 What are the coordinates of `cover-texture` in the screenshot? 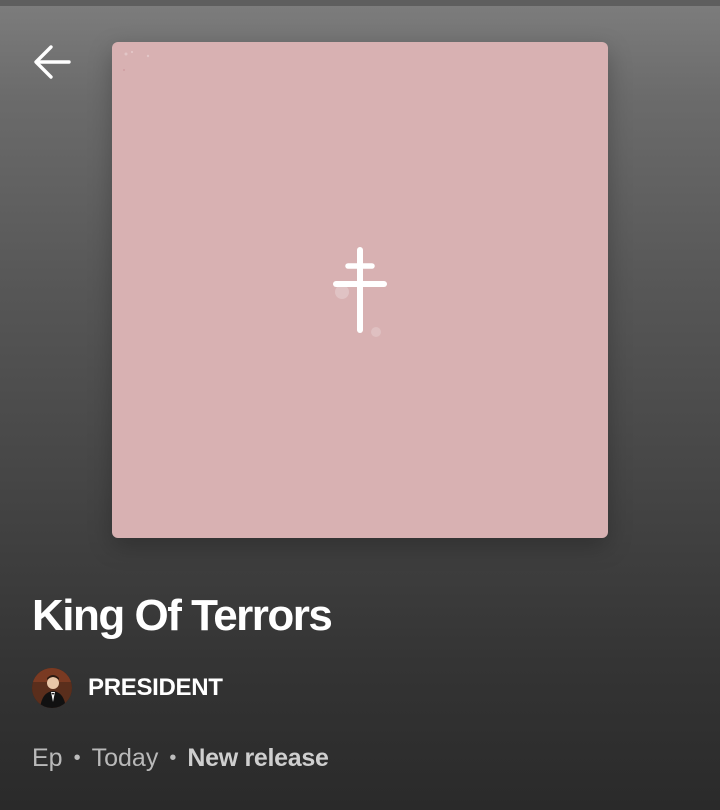 It's located at (136, 61).